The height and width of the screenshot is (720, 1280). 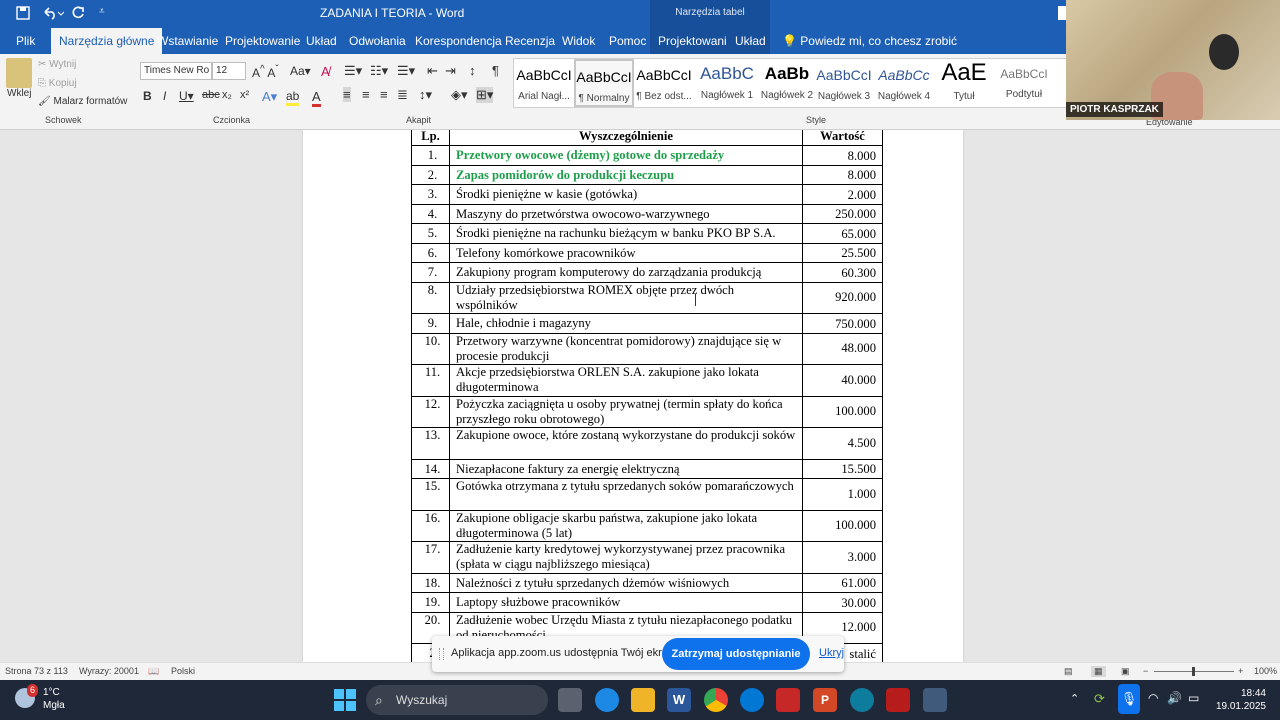 What do you see at coordinates (316, 98) in the screenshot?
I see `font-color-icon: A` at bounding box center [316, 98].